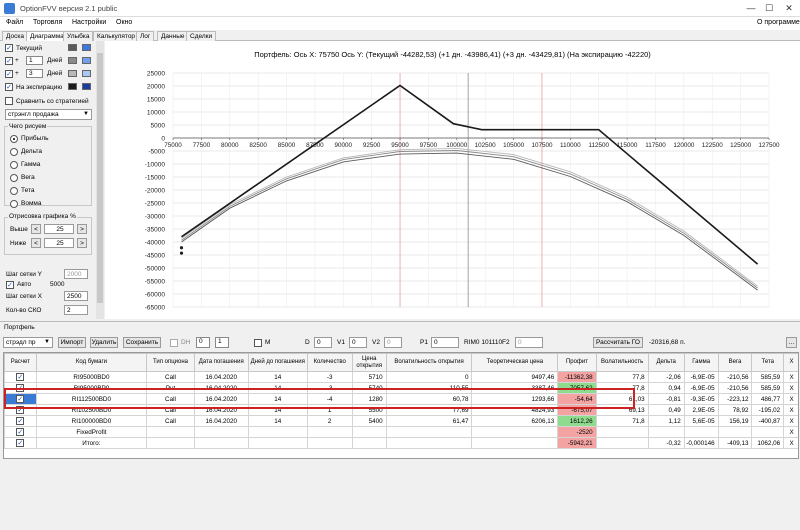 This screenshot has width=800, height=530. I want to click on plus3-color-swatch, so click(72, 73).